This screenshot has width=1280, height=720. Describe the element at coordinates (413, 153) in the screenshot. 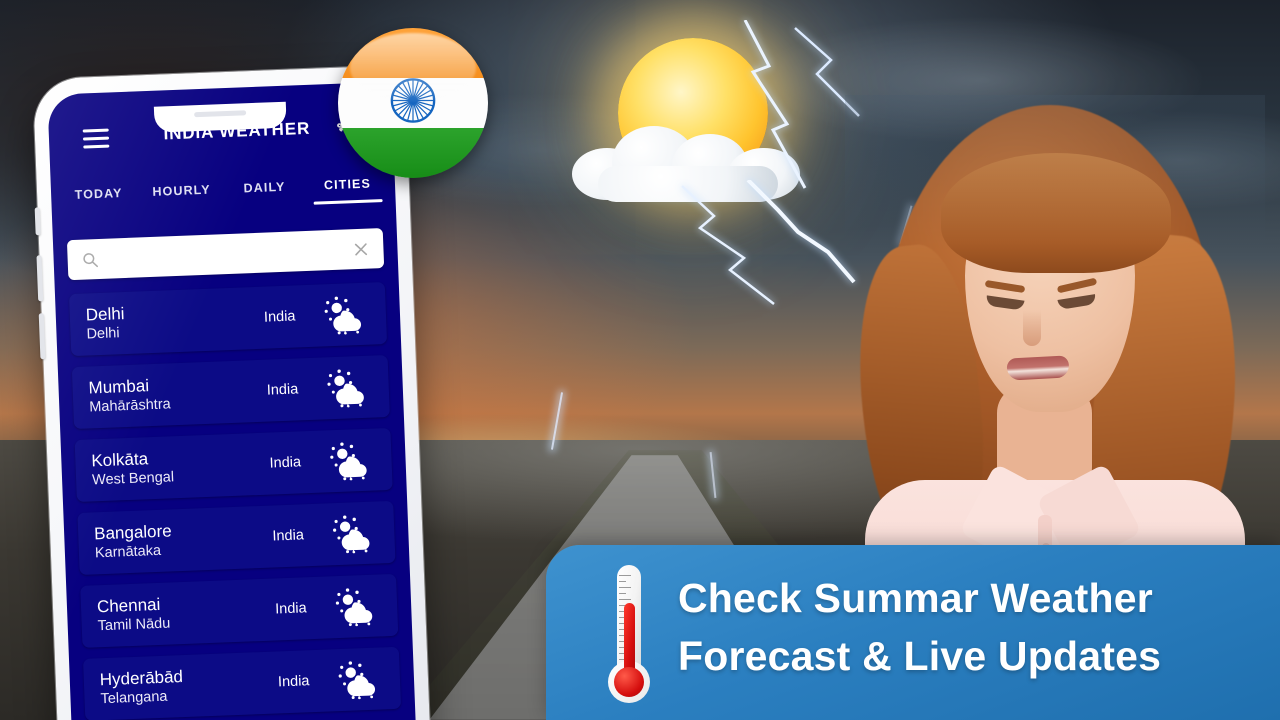

I see `flag-green-band` at that location.